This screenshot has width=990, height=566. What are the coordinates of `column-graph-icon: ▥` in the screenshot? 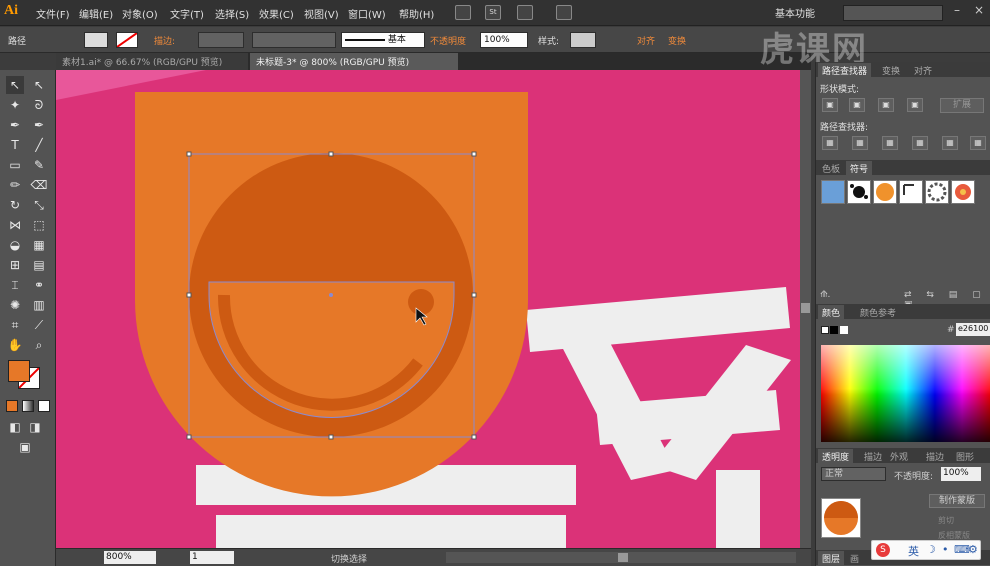 It's located at (39, 305).